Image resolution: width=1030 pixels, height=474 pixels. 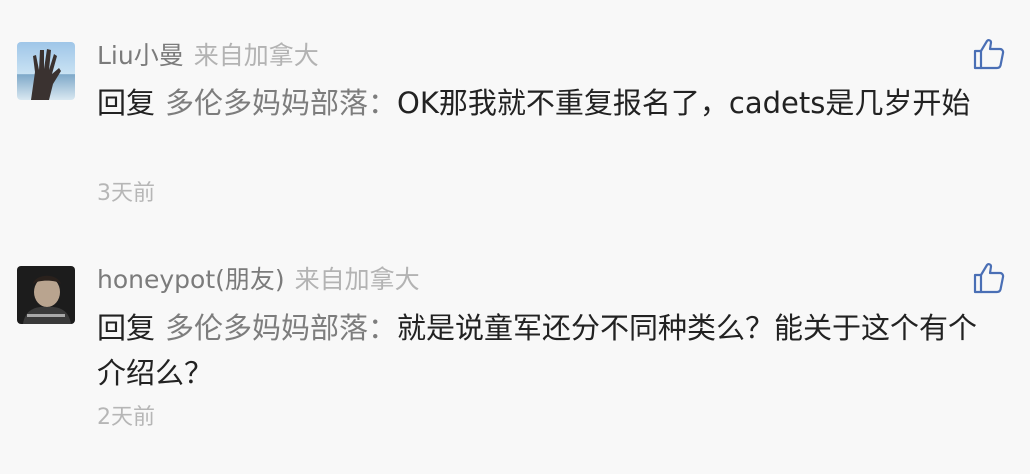 I want to click on username: Liu小曼, so click(x=140, y=55).